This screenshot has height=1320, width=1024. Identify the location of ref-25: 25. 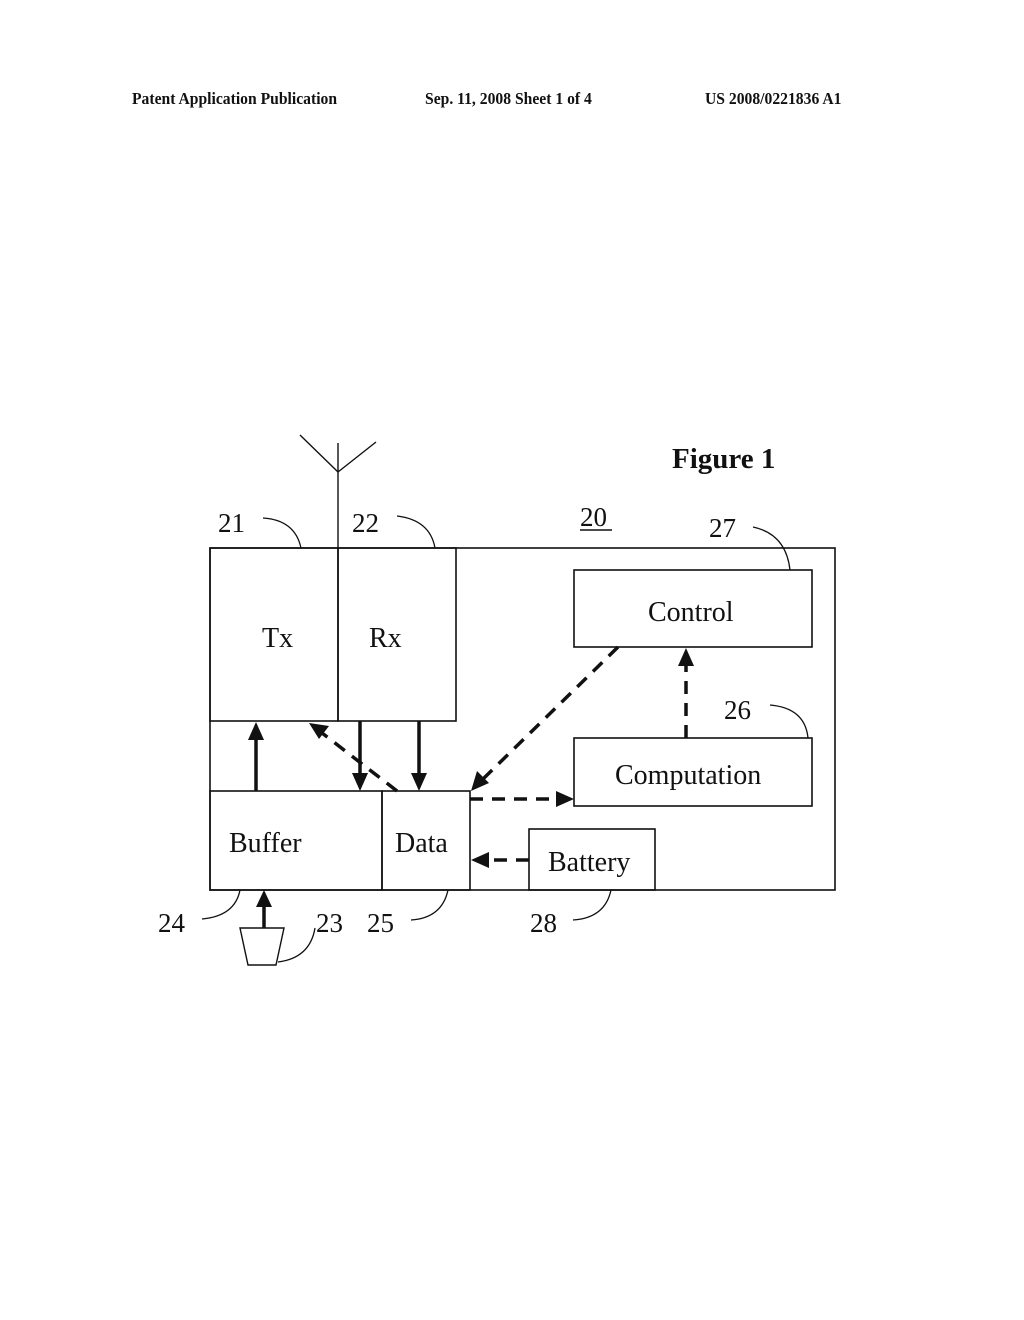
(380, 923).